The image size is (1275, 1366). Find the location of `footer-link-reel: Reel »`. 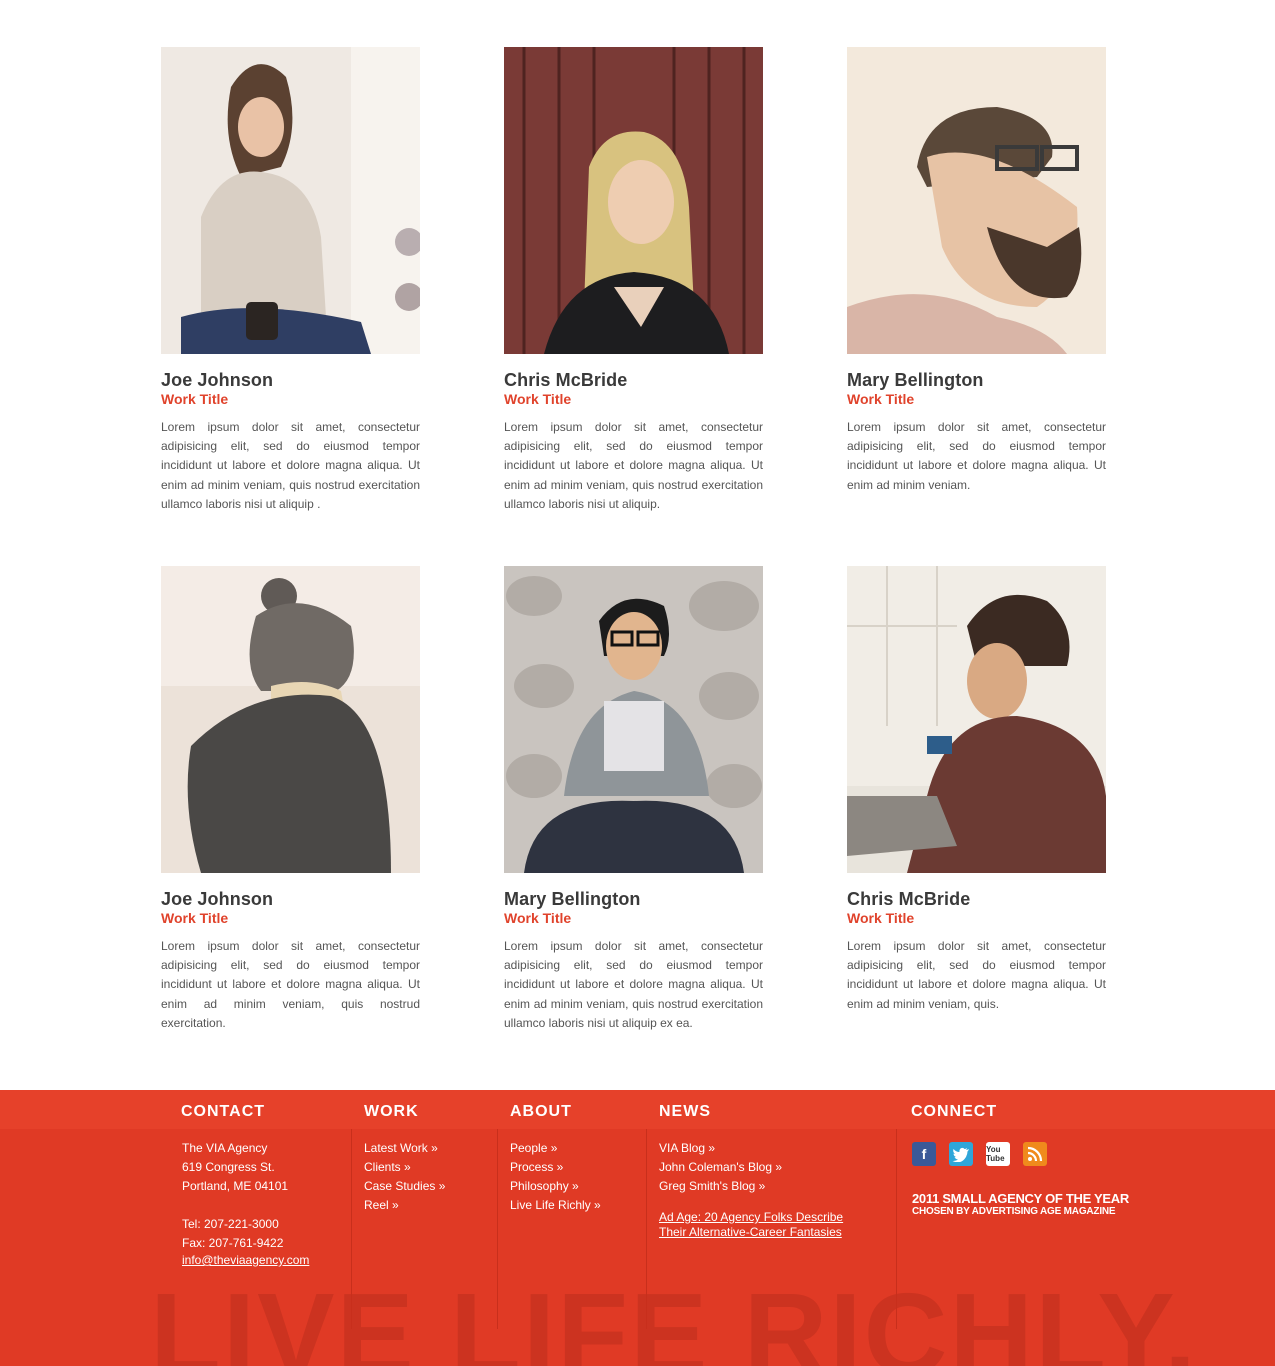

footer-link-reel: Reel » is located at coordinates (404, 1205).